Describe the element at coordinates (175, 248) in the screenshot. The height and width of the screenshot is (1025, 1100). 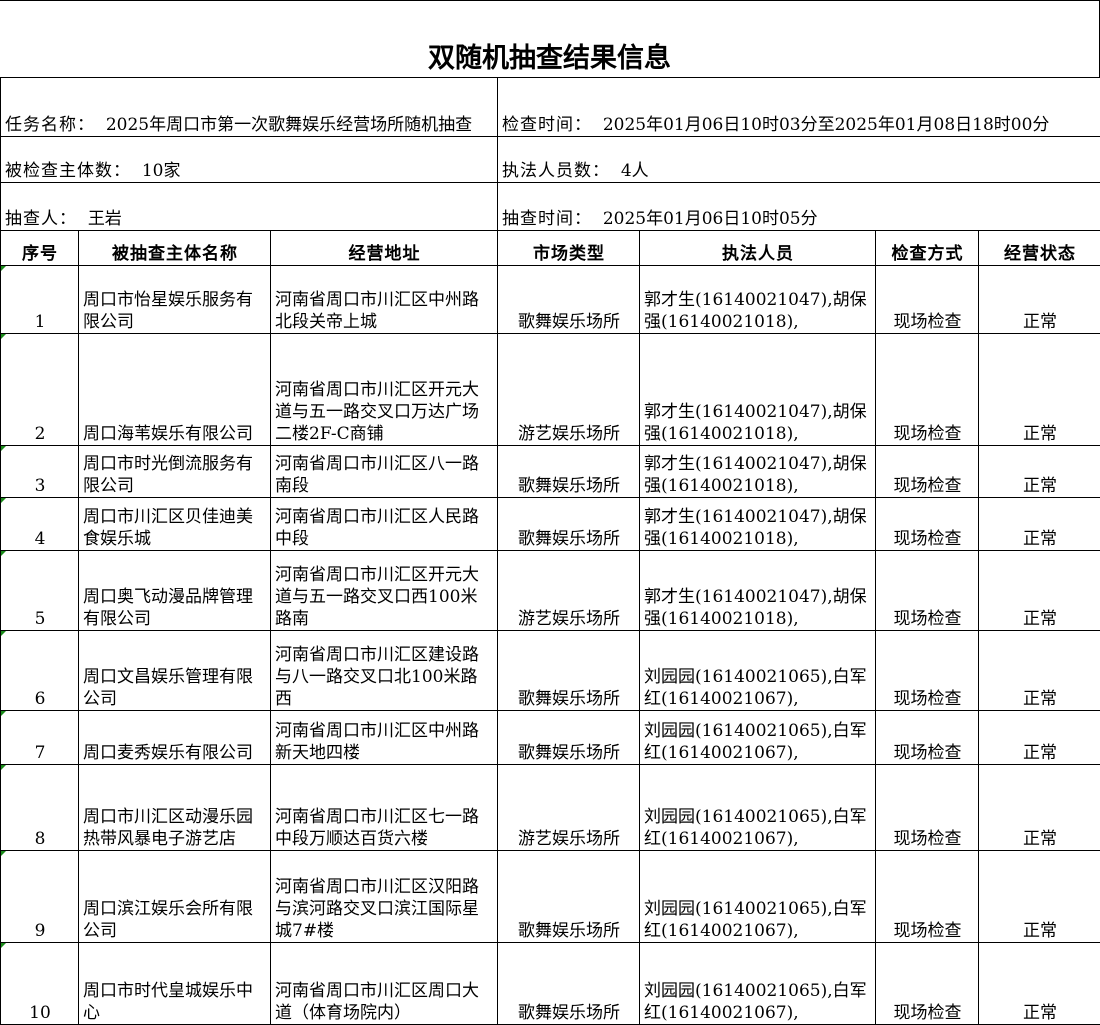
I see `column-header: 被抽查主体名称` at that location.